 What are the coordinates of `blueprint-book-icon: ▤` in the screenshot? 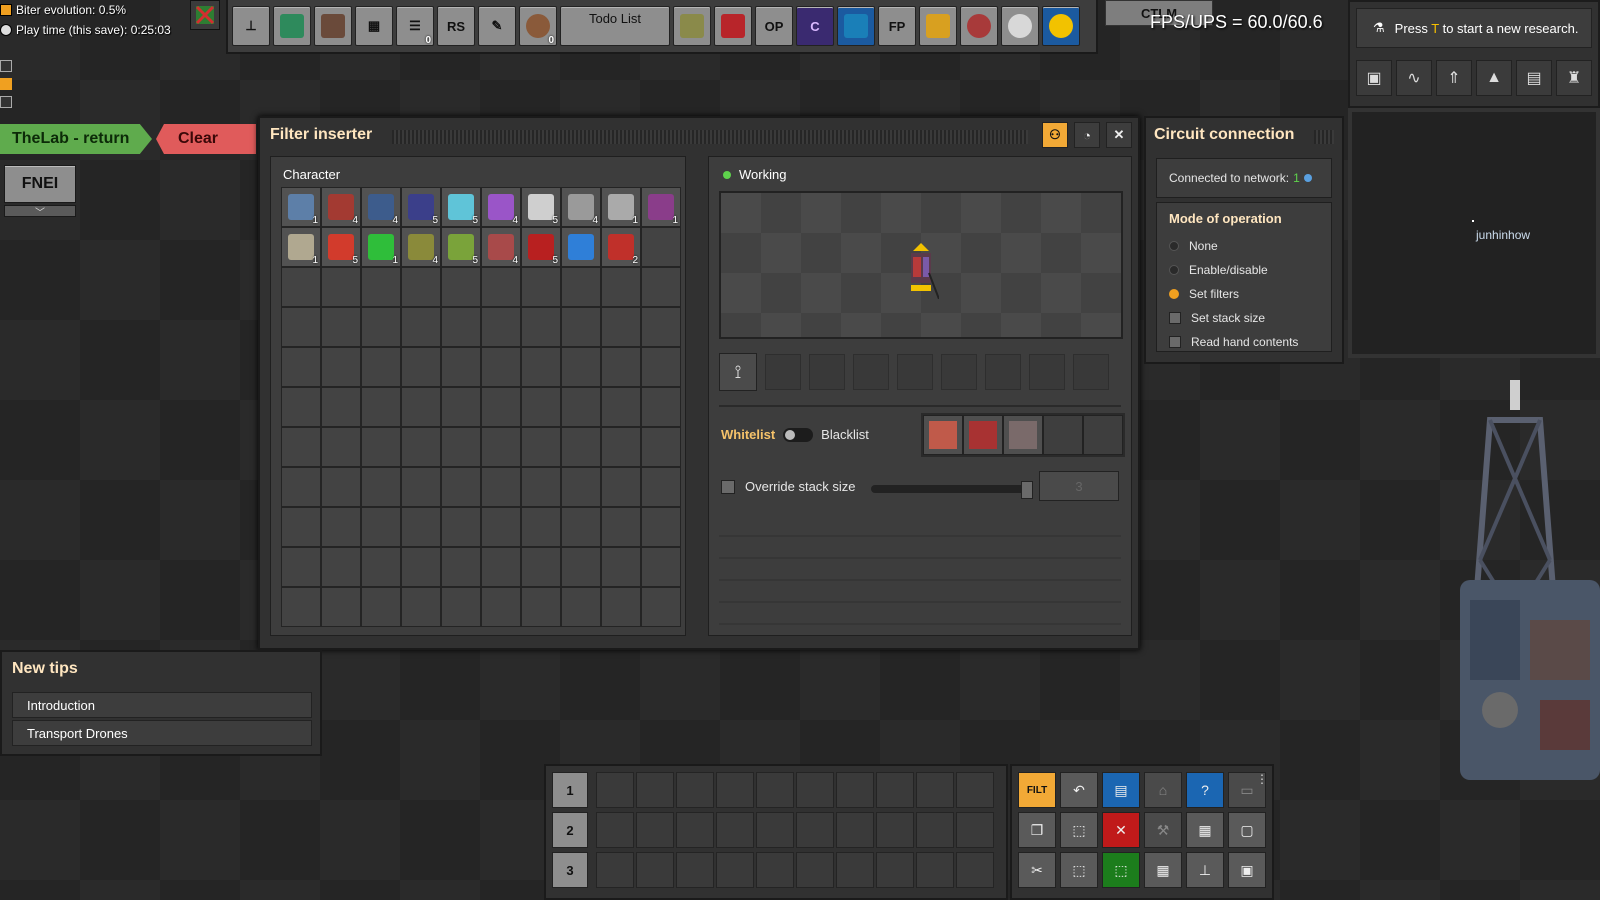 It's located at (1121, 790).